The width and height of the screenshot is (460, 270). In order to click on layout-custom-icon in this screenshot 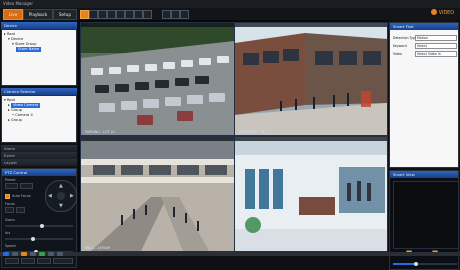, I will do `click(138, 14)`.